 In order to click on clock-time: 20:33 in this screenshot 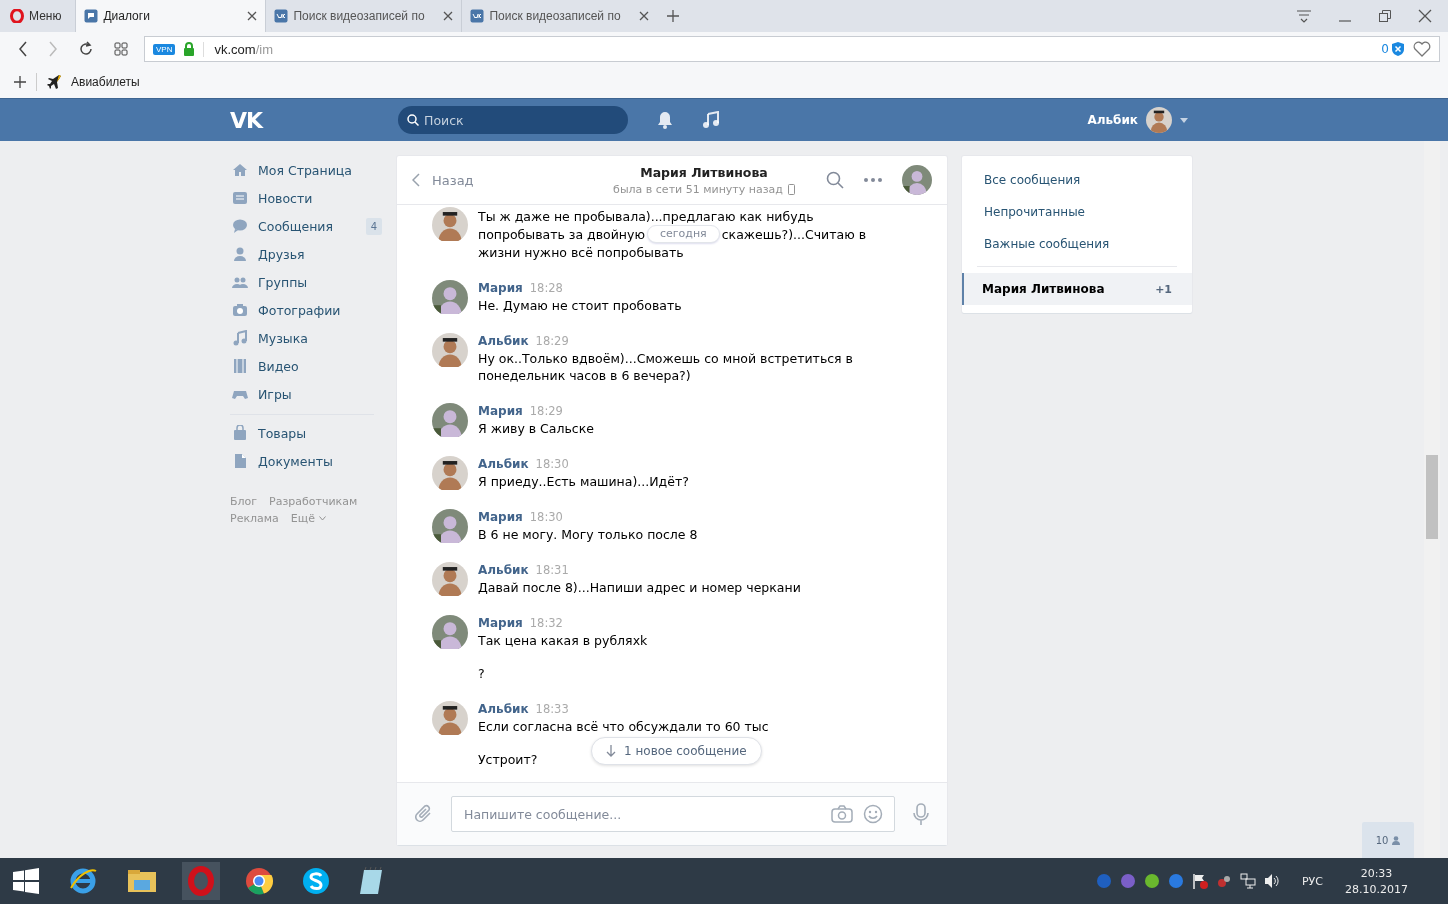, I will do `click(1376, 873)`.